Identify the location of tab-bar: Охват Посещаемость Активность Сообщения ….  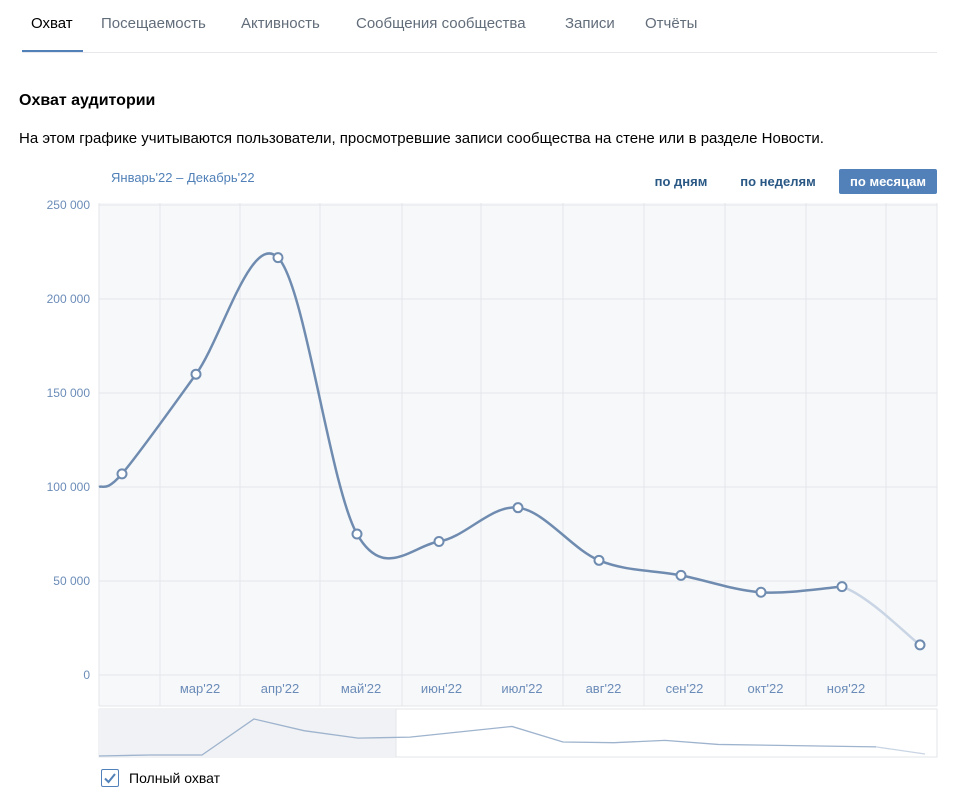
(479, 26).